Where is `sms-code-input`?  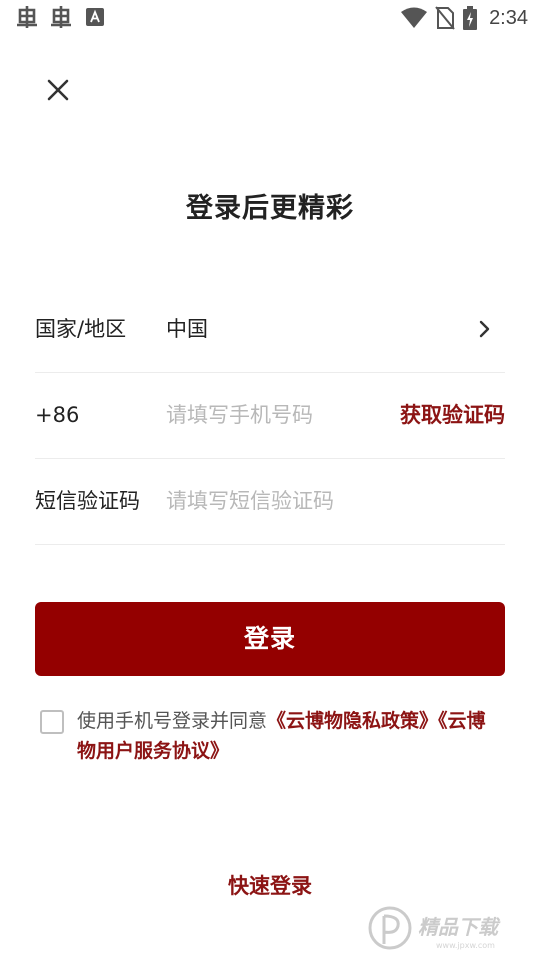 sms-code-input is located at coordinates (326, 501).